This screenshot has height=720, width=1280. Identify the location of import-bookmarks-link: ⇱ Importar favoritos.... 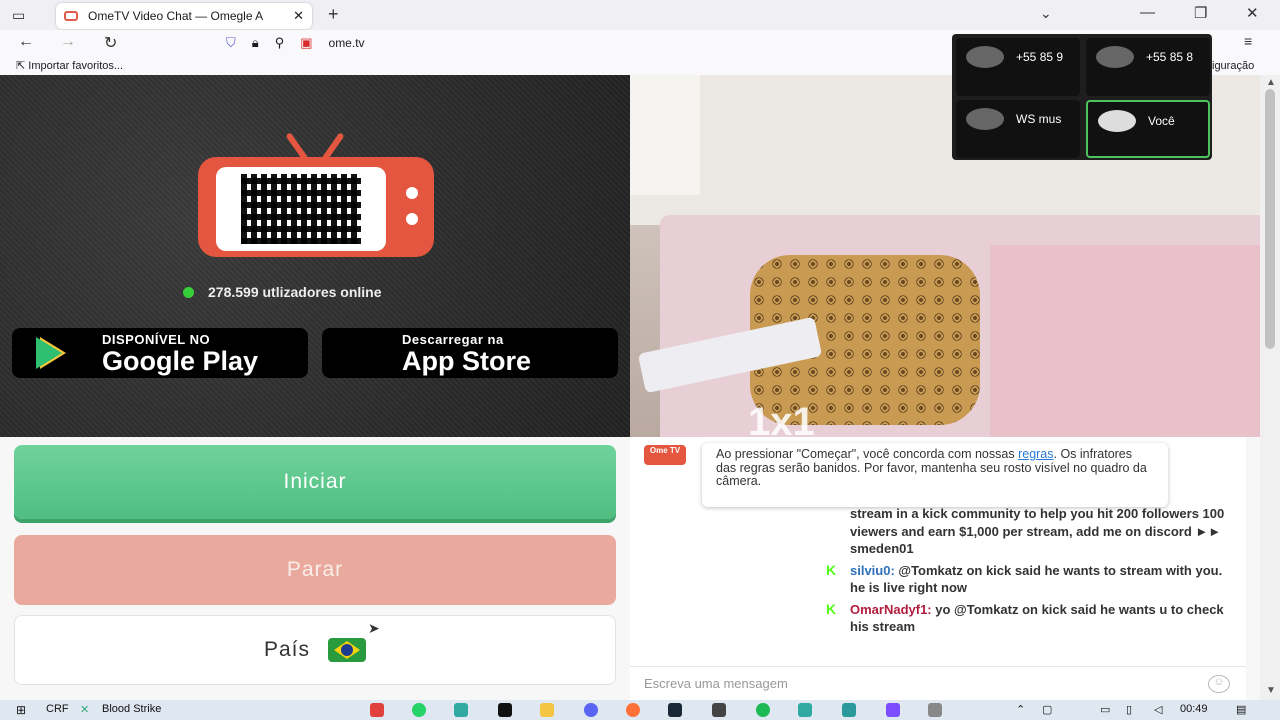
(69, 65).